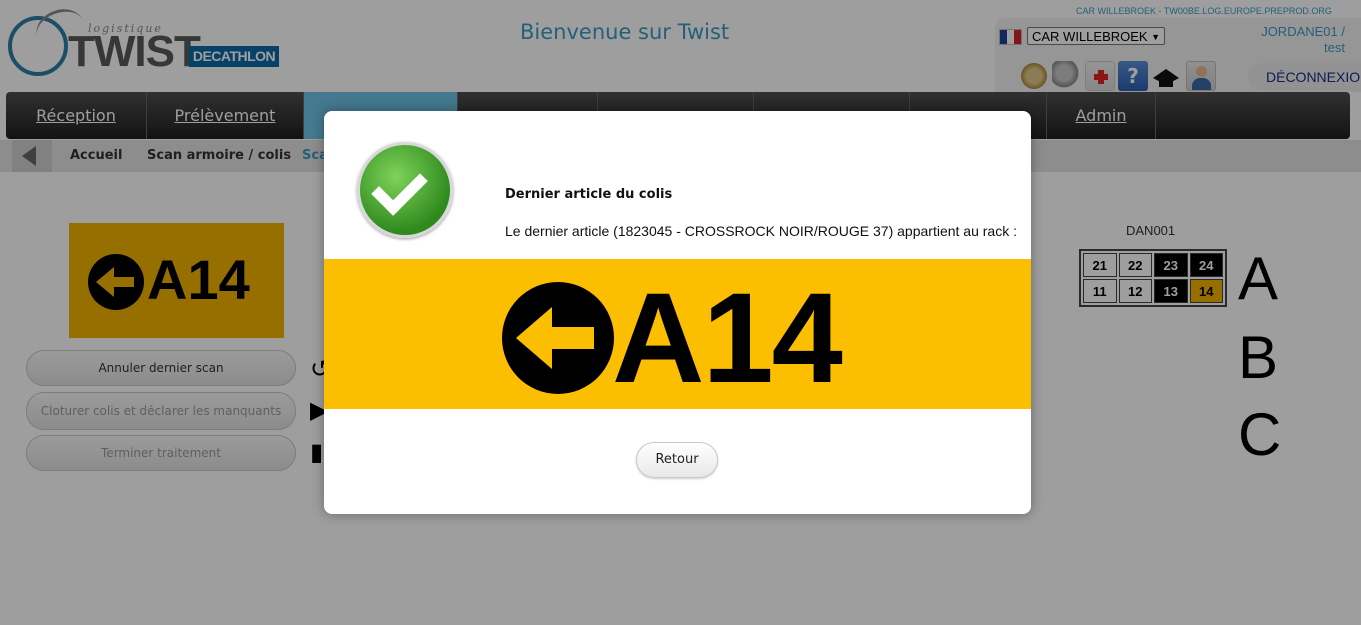 Image resolution: width=1361 pixels, height=625 pixels. Describe the element at coordinates (589, 194) in the screenshot. I see `dialog-title: Dernier article du colis` at that location.